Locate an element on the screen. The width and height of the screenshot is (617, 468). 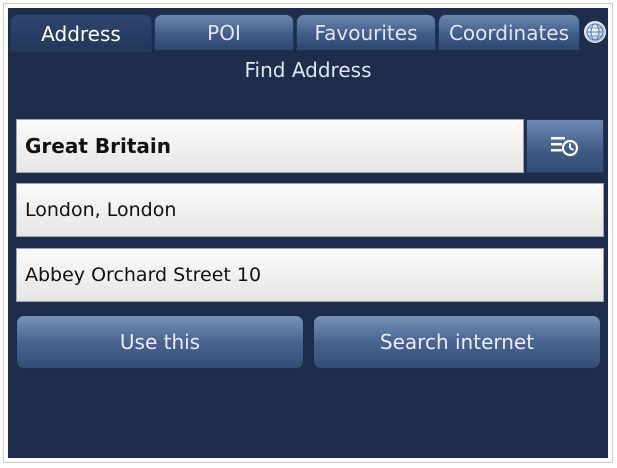
globe-button is located at coordinates (595, 32).